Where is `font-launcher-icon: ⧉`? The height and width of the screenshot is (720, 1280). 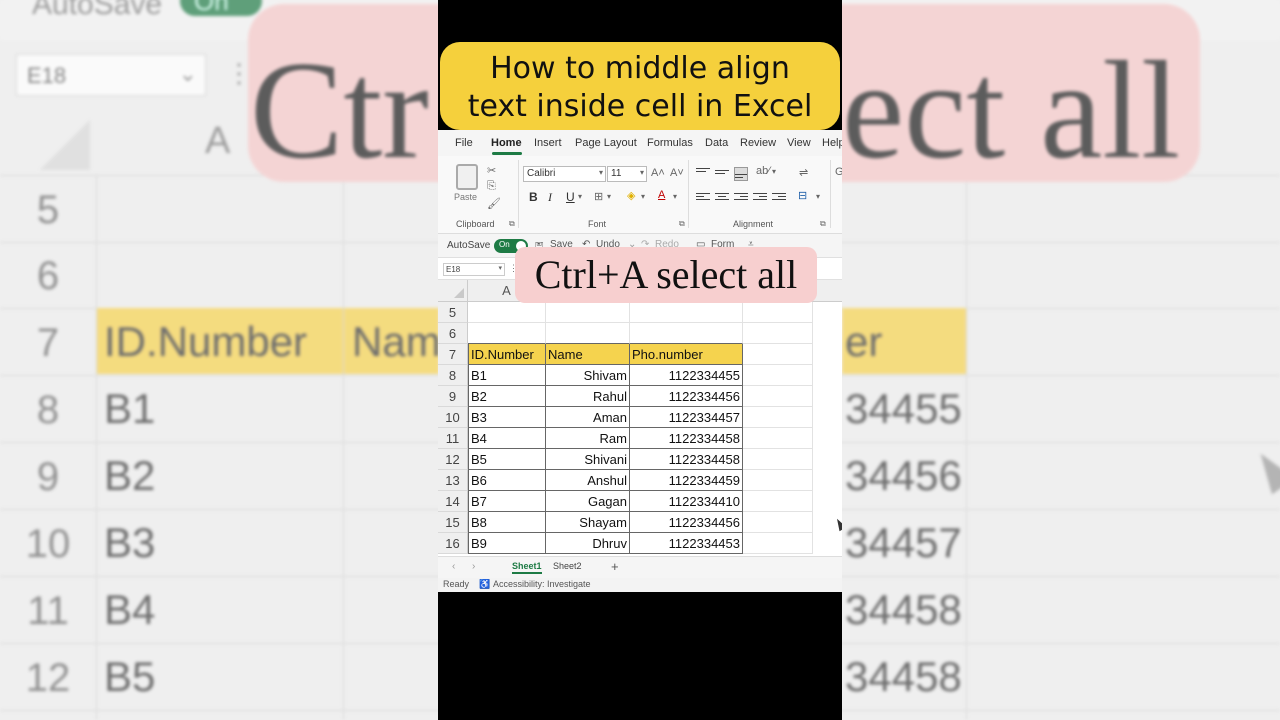
font-launcher-icon: ⧉ is located at coordinates (682, 224).